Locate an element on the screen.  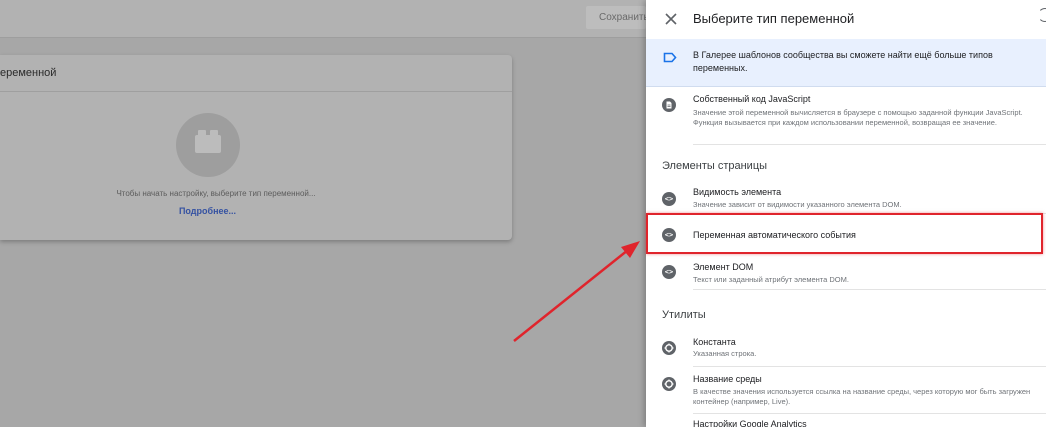
editor-topbar: Сохранить is located at coordinates (323, 19).